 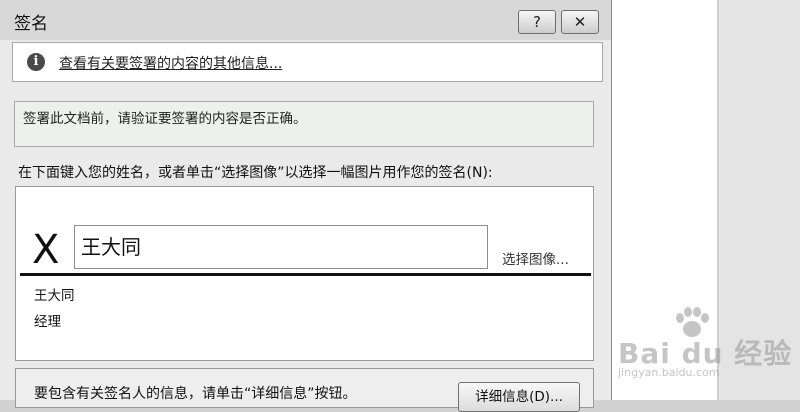 What do you see at coordinates (580, 22) in the screenshot?
I see `close-button: ✕` at bounding box center [580, 22].